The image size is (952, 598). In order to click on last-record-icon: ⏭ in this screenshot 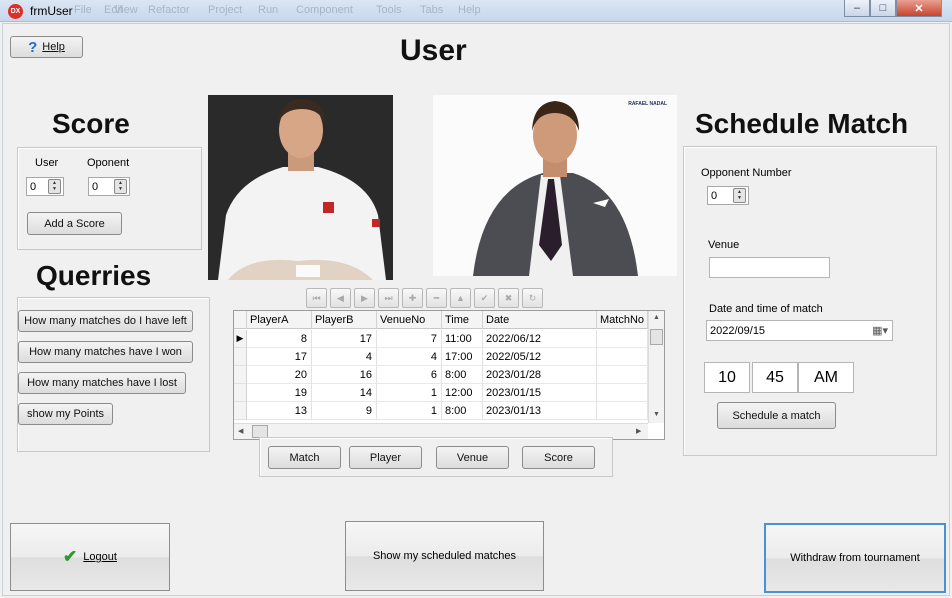, I will do `click(388, 298)`.